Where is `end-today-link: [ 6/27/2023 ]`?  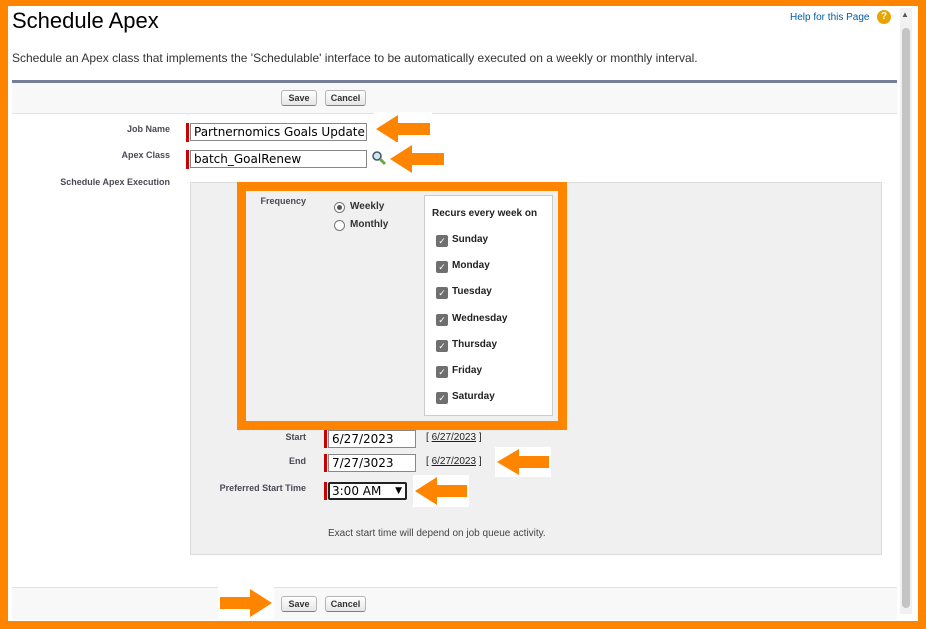
end-today-link: [ 6/27/2023 ] is located at coordinates (454, 461).